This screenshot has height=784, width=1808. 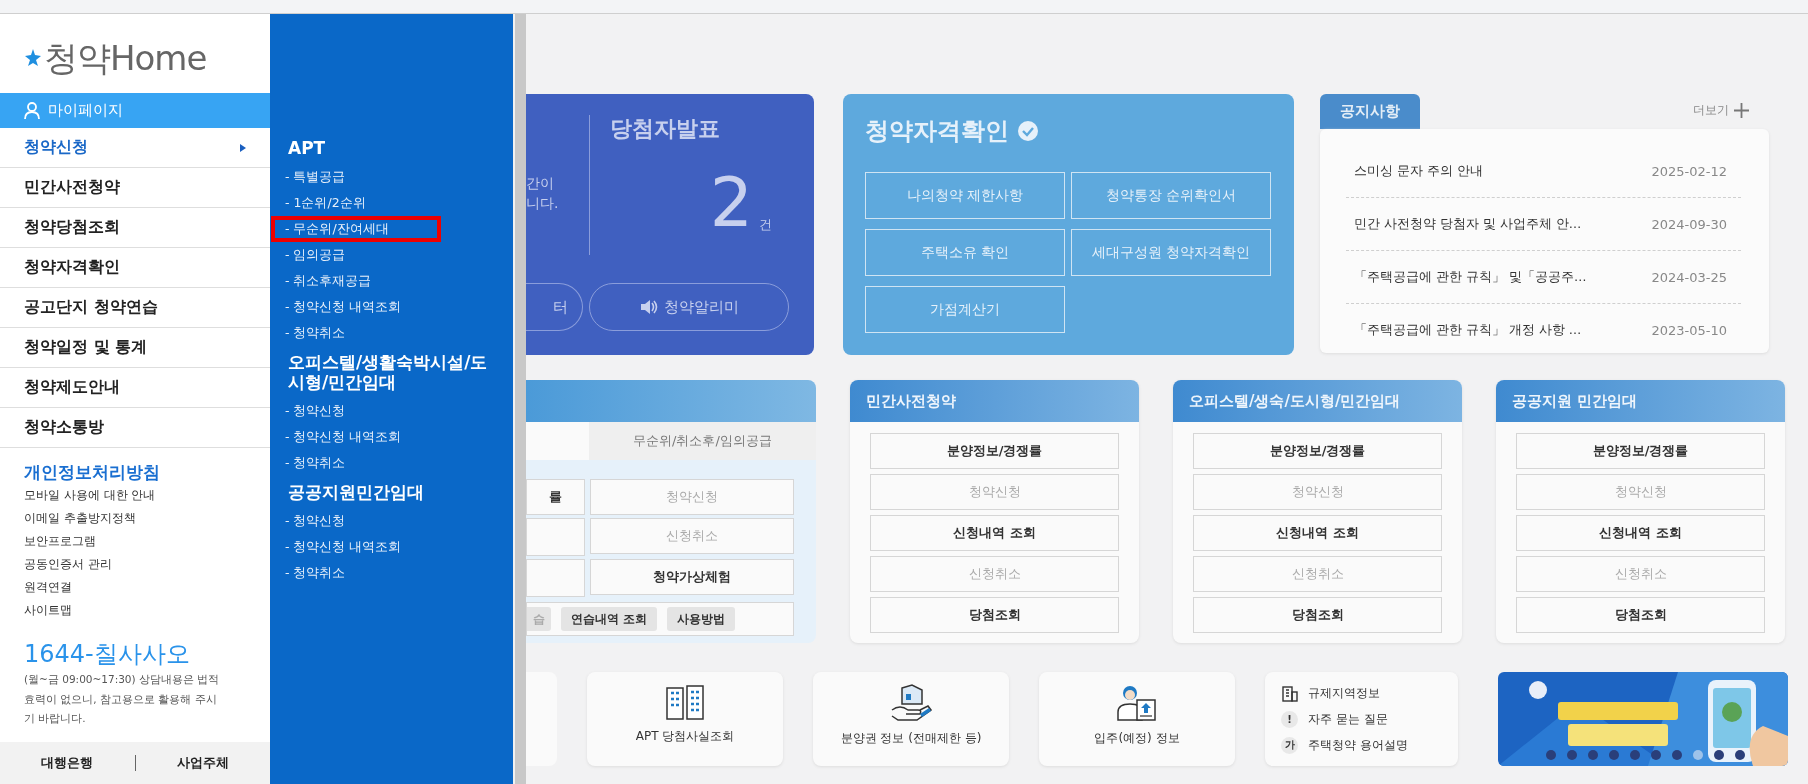 What do you see at coordinates (609, 619) in the screenshot?
I see `small-button: 연습내역 조회` at bounding box center [609, 619].